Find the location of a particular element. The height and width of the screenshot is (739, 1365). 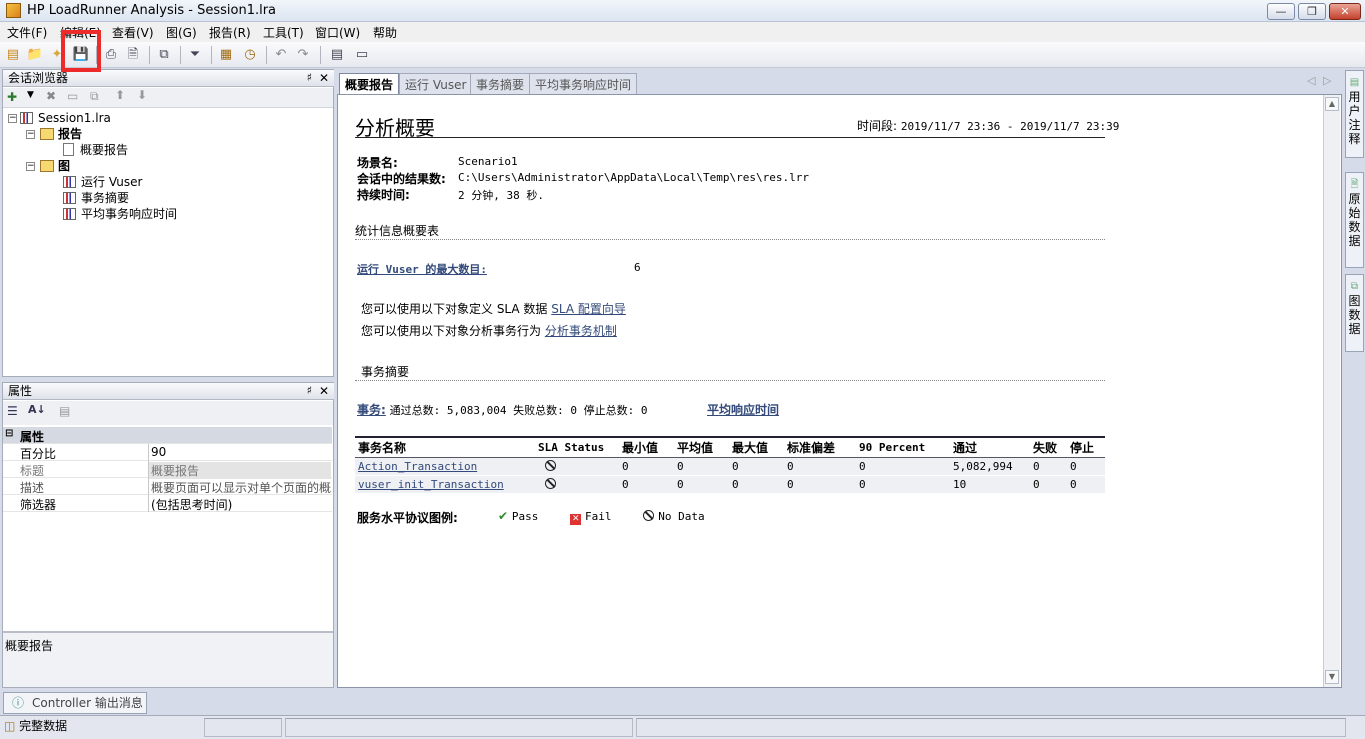

tree-root: Session1.lra is located at coordinates (65, 118).